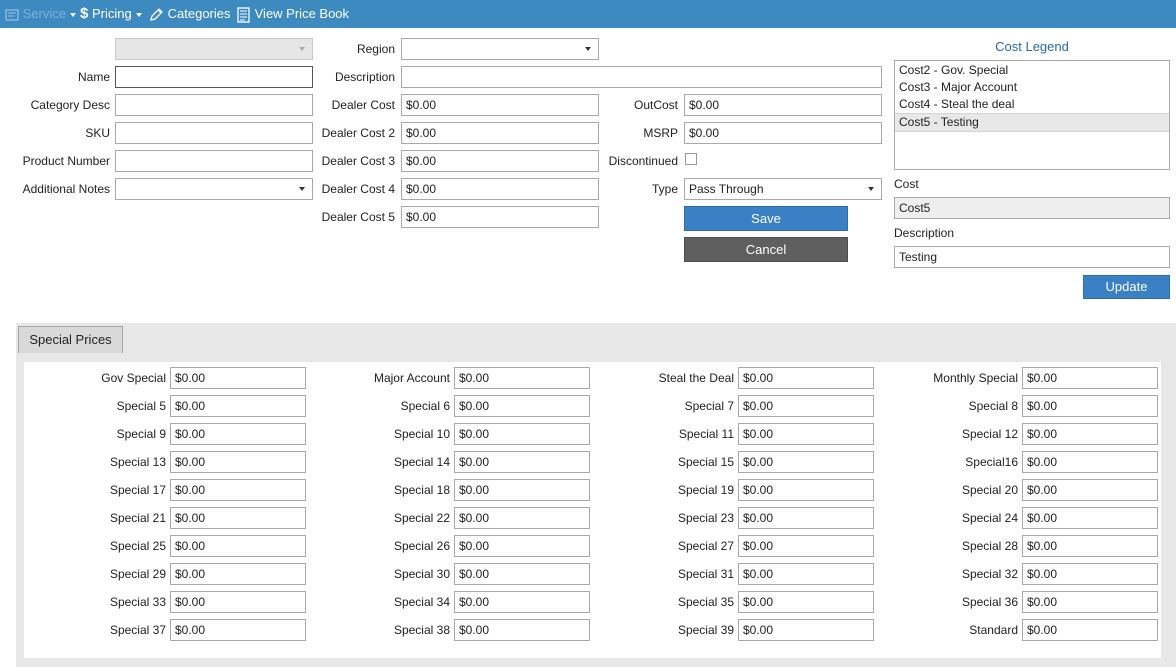 The image size is (1176, 667). Describe the element at coordinates (500, 105) in the screenshot. I see `dealer-cost-field` at that location.